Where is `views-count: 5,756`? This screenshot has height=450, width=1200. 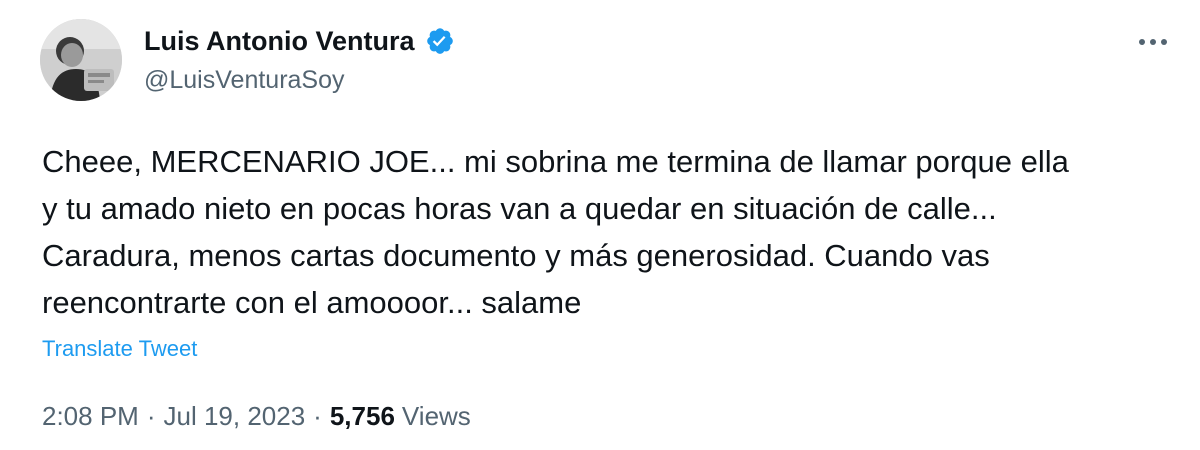
views-count: 5,756 is located at coordinates (362, 416).